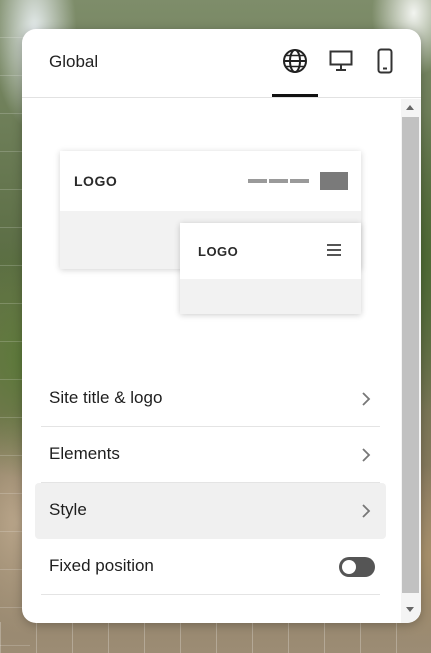 The image size is (431, 653). Describe the element at coordinates (410, 355) in the screenshot. I see `scrollbar-thumb` at that location.